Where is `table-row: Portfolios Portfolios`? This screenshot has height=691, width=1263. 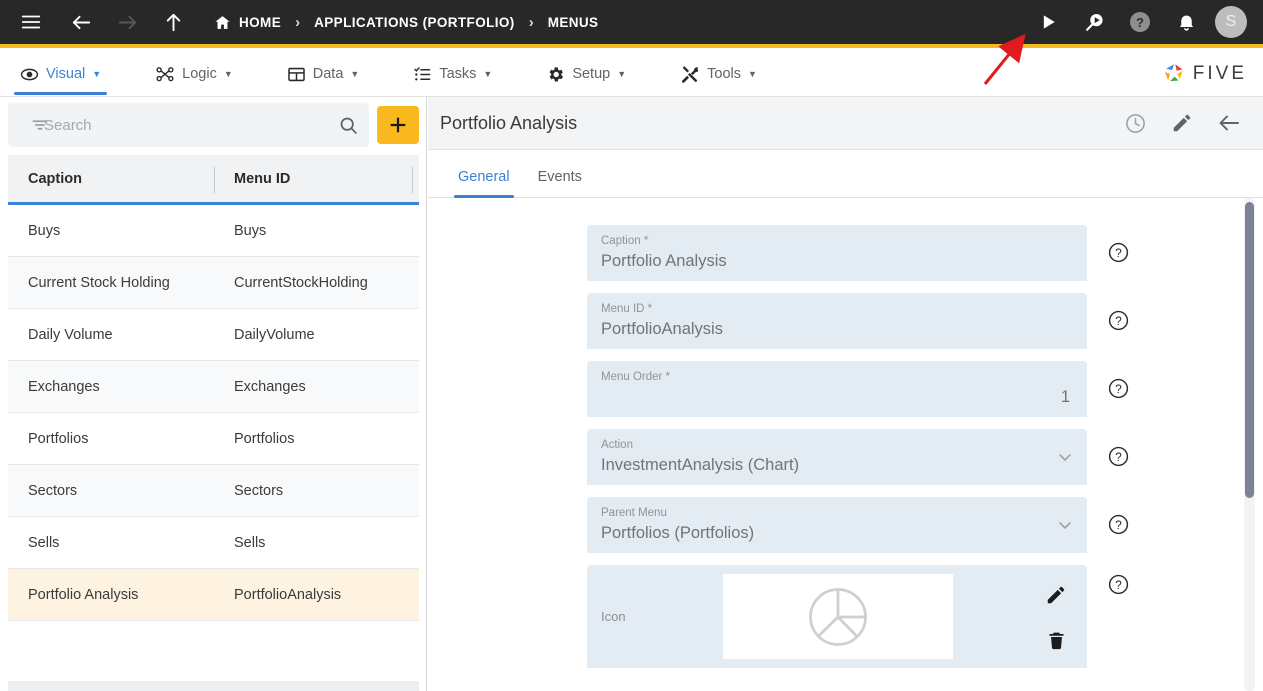
table-row: Portfolios Portfolios is located at coordinates (213, 439).